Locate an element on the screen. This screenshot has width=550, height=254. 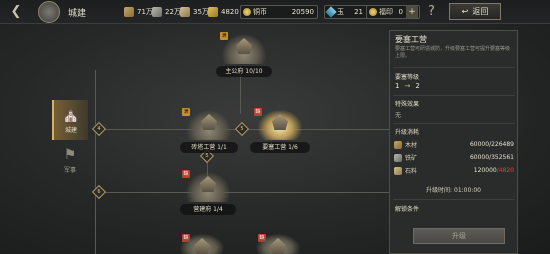
building-name: 要塞工营 1/6 is located at coordinates (280, 147).